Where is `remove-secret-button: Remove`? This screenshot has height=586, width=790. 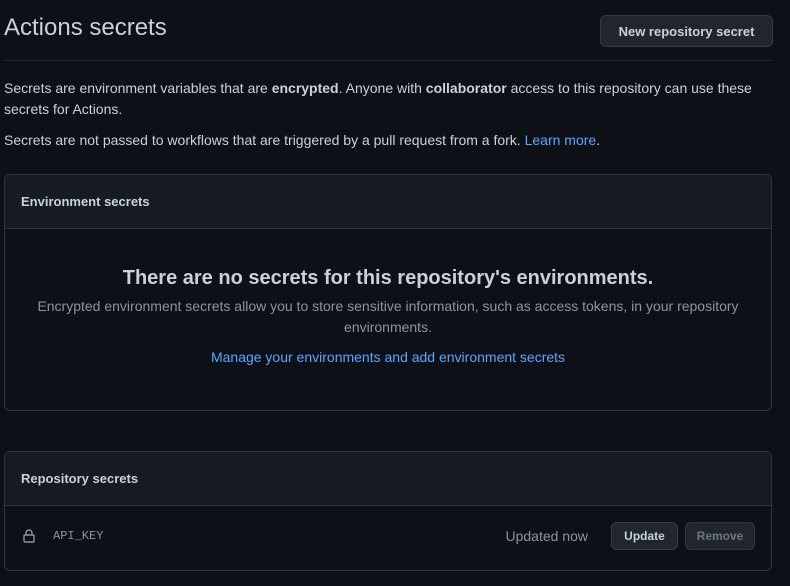
remove-secret-button: Remove is located at coordinates (720, 536).